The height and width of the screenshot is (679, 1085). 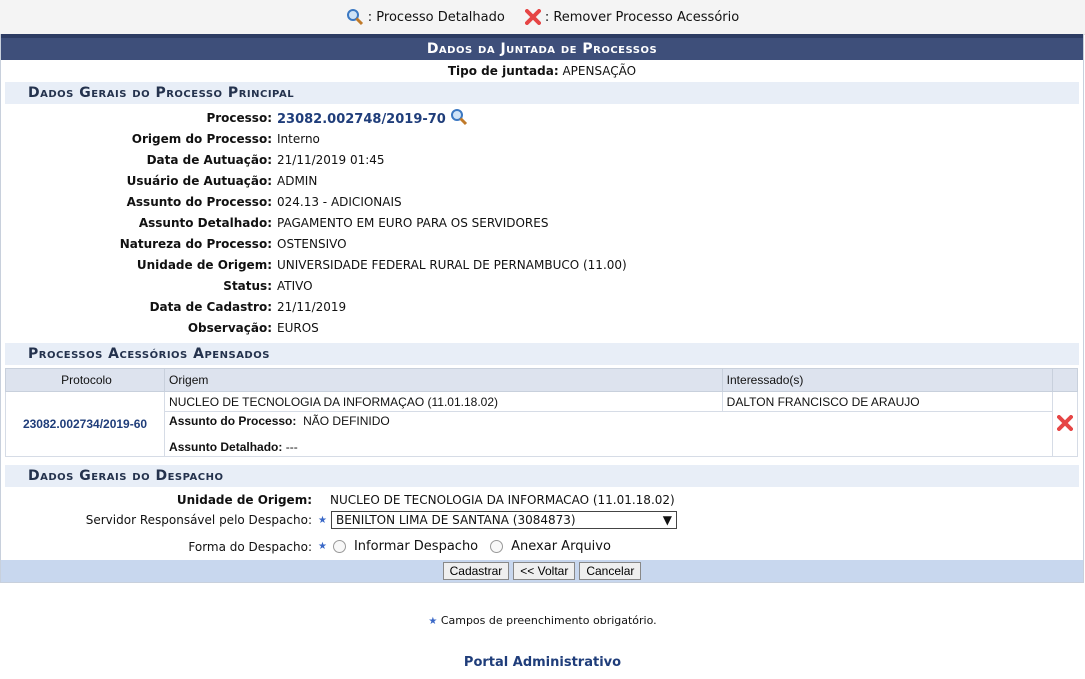 I want to click on field-value: ATIVO, so click(x=295, y=286).